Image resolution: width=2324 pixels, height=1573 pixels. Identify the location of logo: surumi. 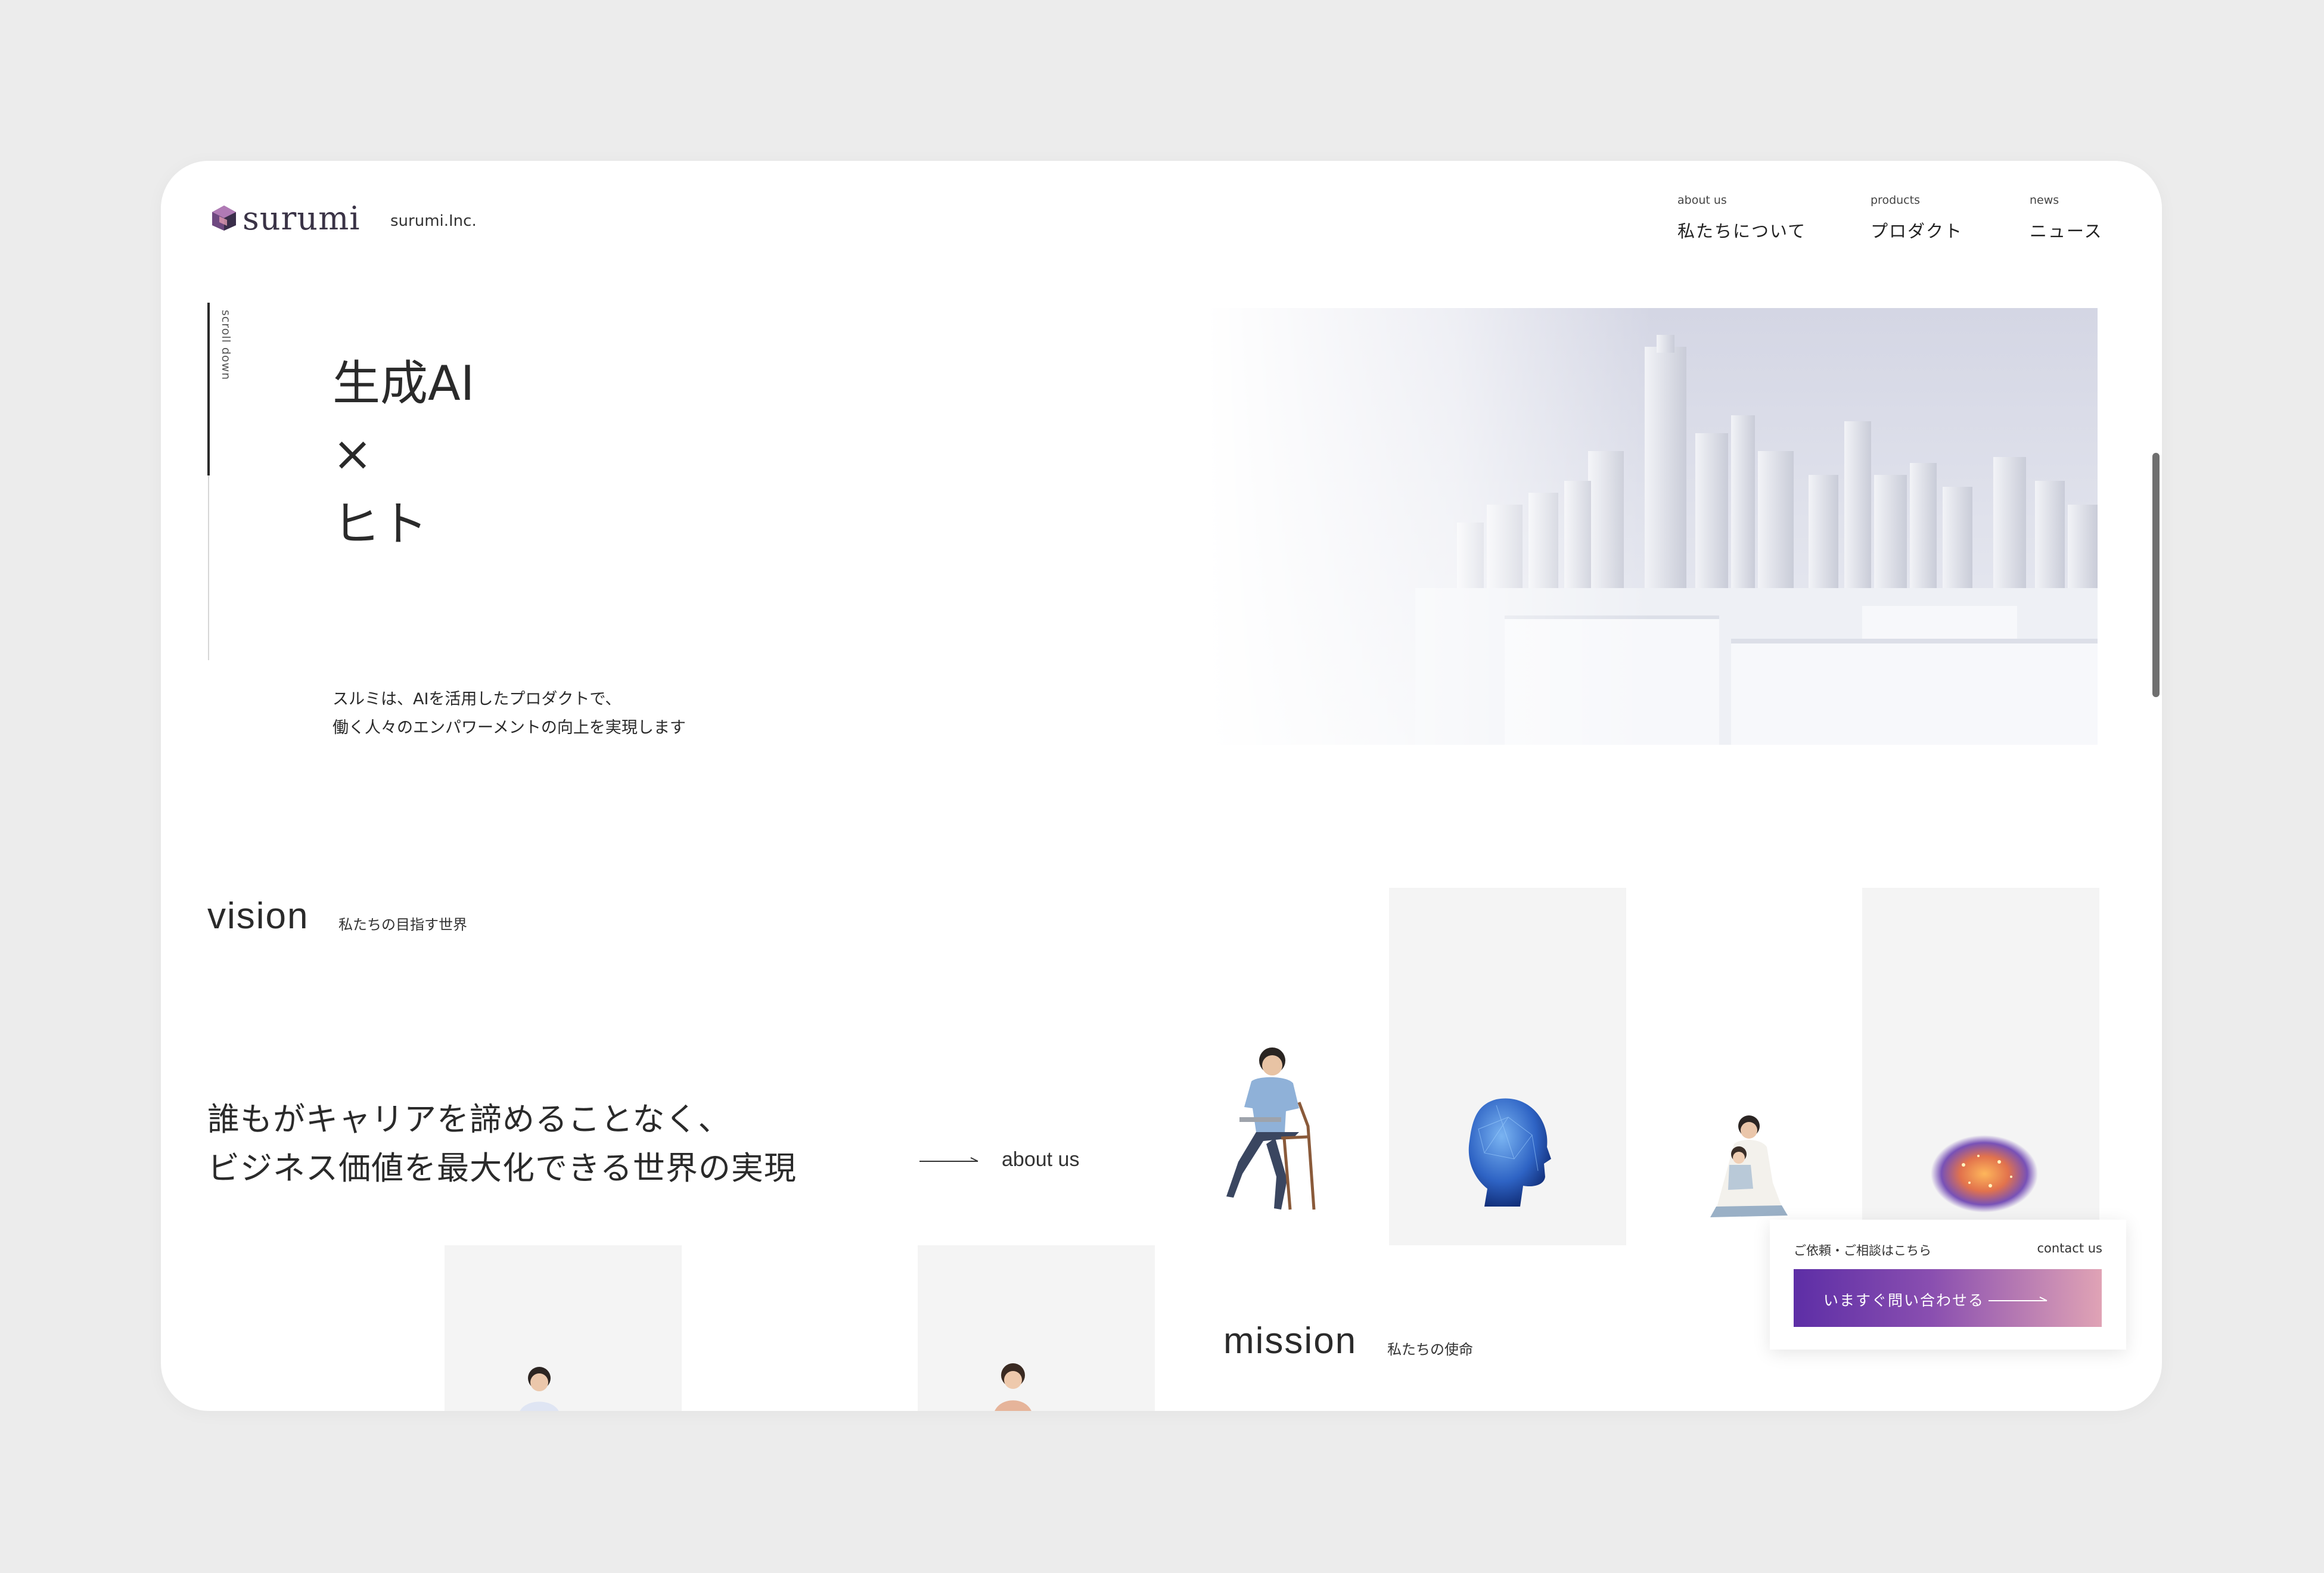
(285, 218).